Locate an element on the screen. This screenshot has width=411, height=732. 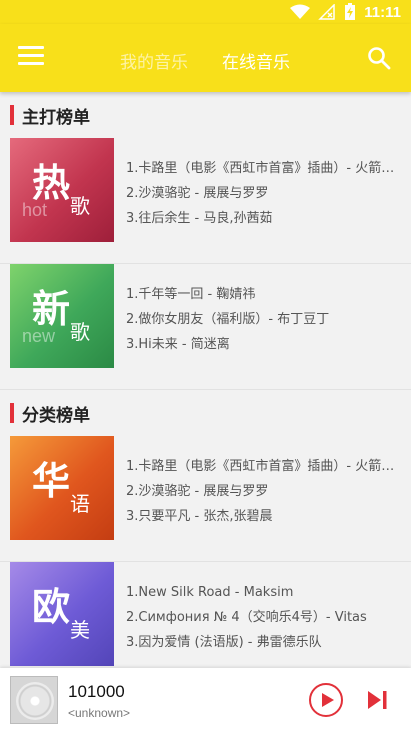
track-line: 2.做你女朋友（福利版）- 布丁豆丁 is located at coordinates (228, 319).